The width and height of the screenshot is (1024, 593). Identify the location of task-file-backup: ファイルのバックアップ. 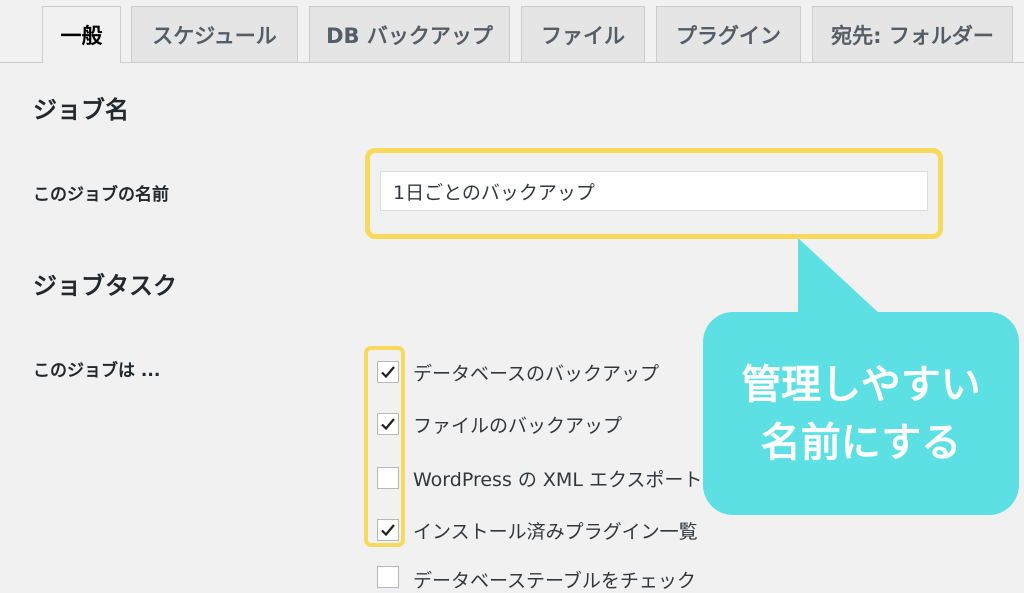
(499, 424).